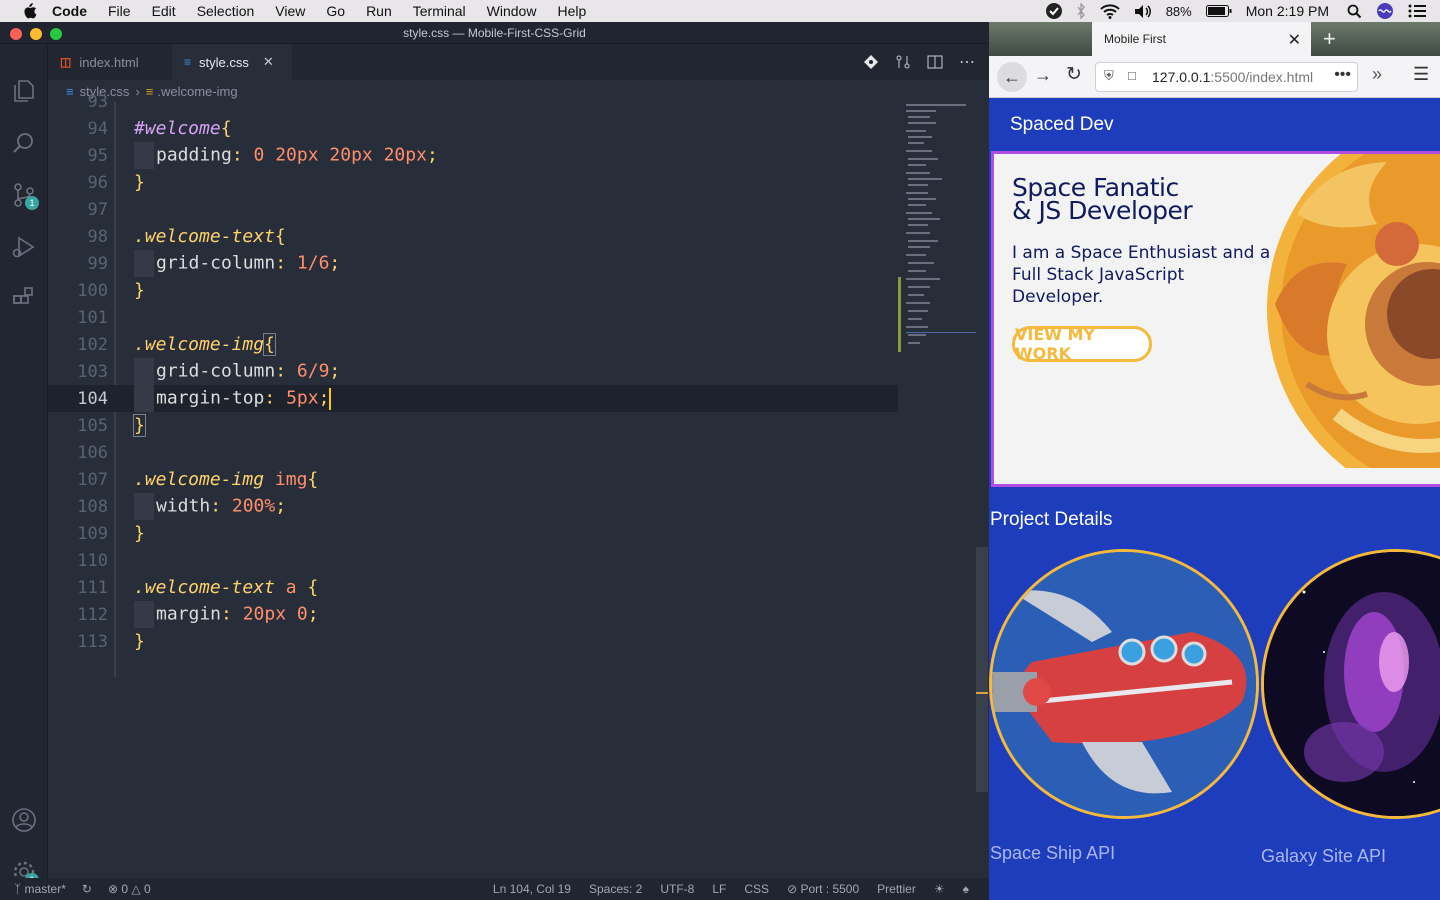 This screenshot has height=900, width=1440. I want to click on notification-center-icon, so click(1417, 11).